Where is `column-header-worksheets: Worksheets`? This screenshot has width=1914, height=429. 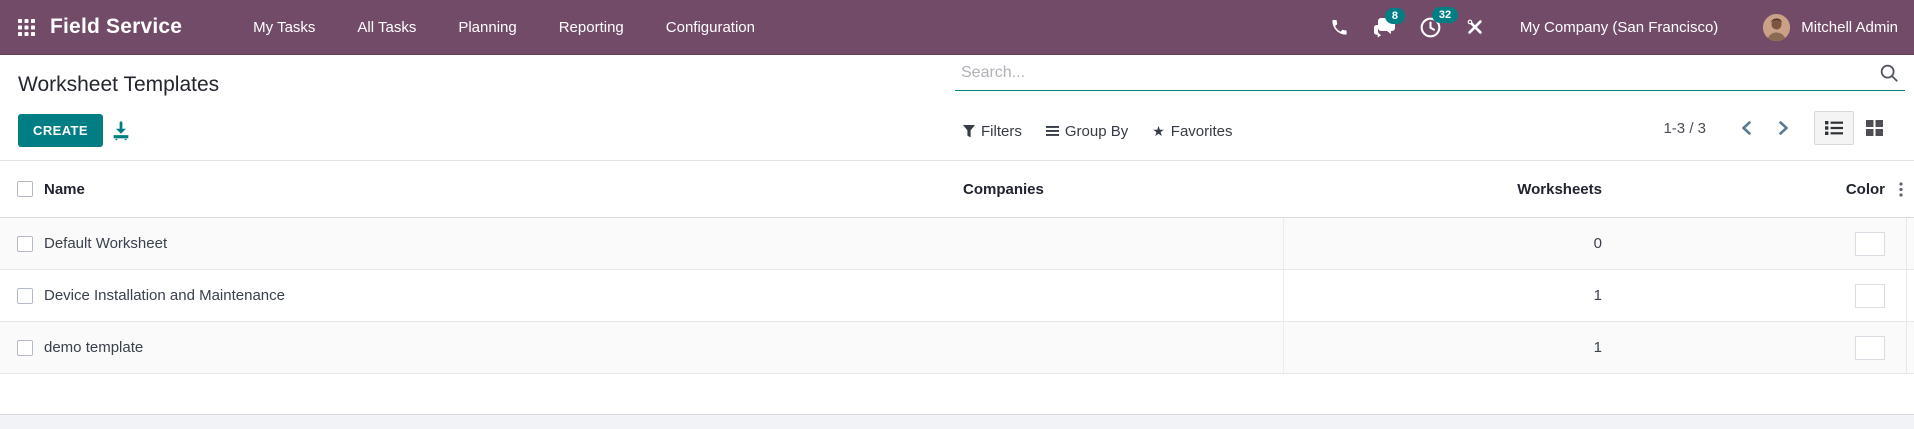
column-header-worksheets: Worksheets is located at coordinates (1449, 189).